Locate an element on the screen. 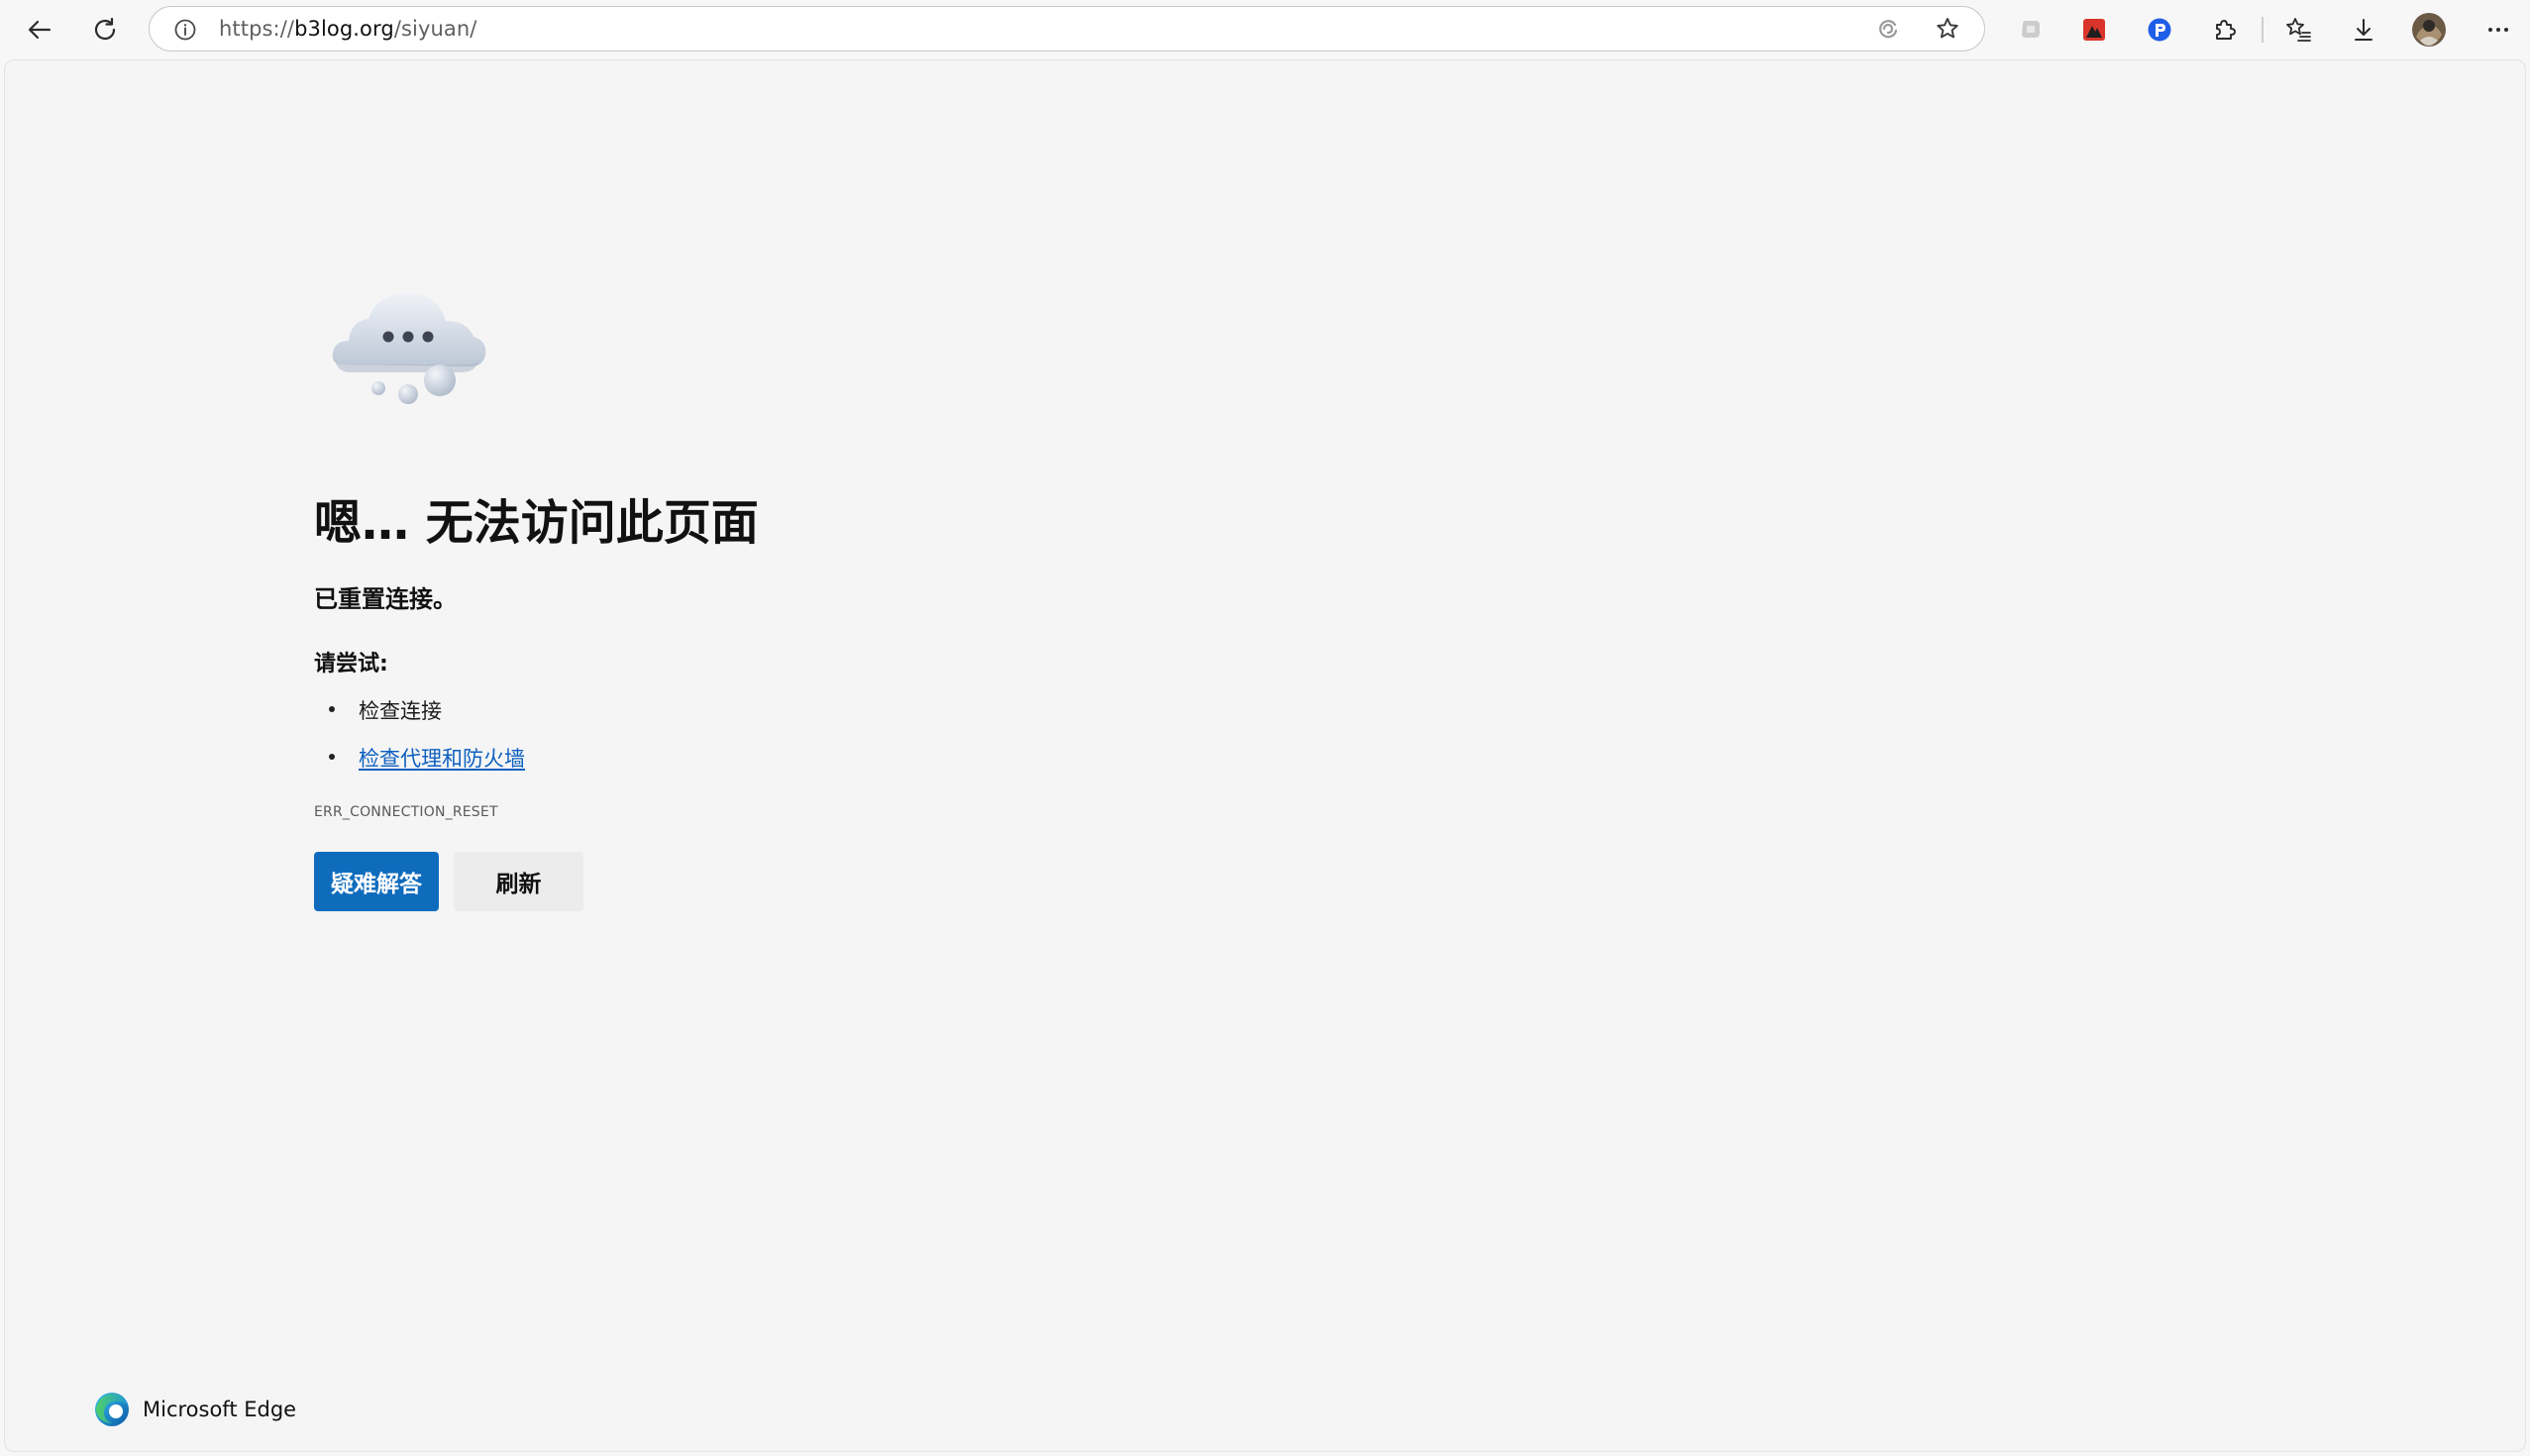 The width and height of the screenshot is (2530, 1456). favorites-icon is located at coordinates (2298, 30).